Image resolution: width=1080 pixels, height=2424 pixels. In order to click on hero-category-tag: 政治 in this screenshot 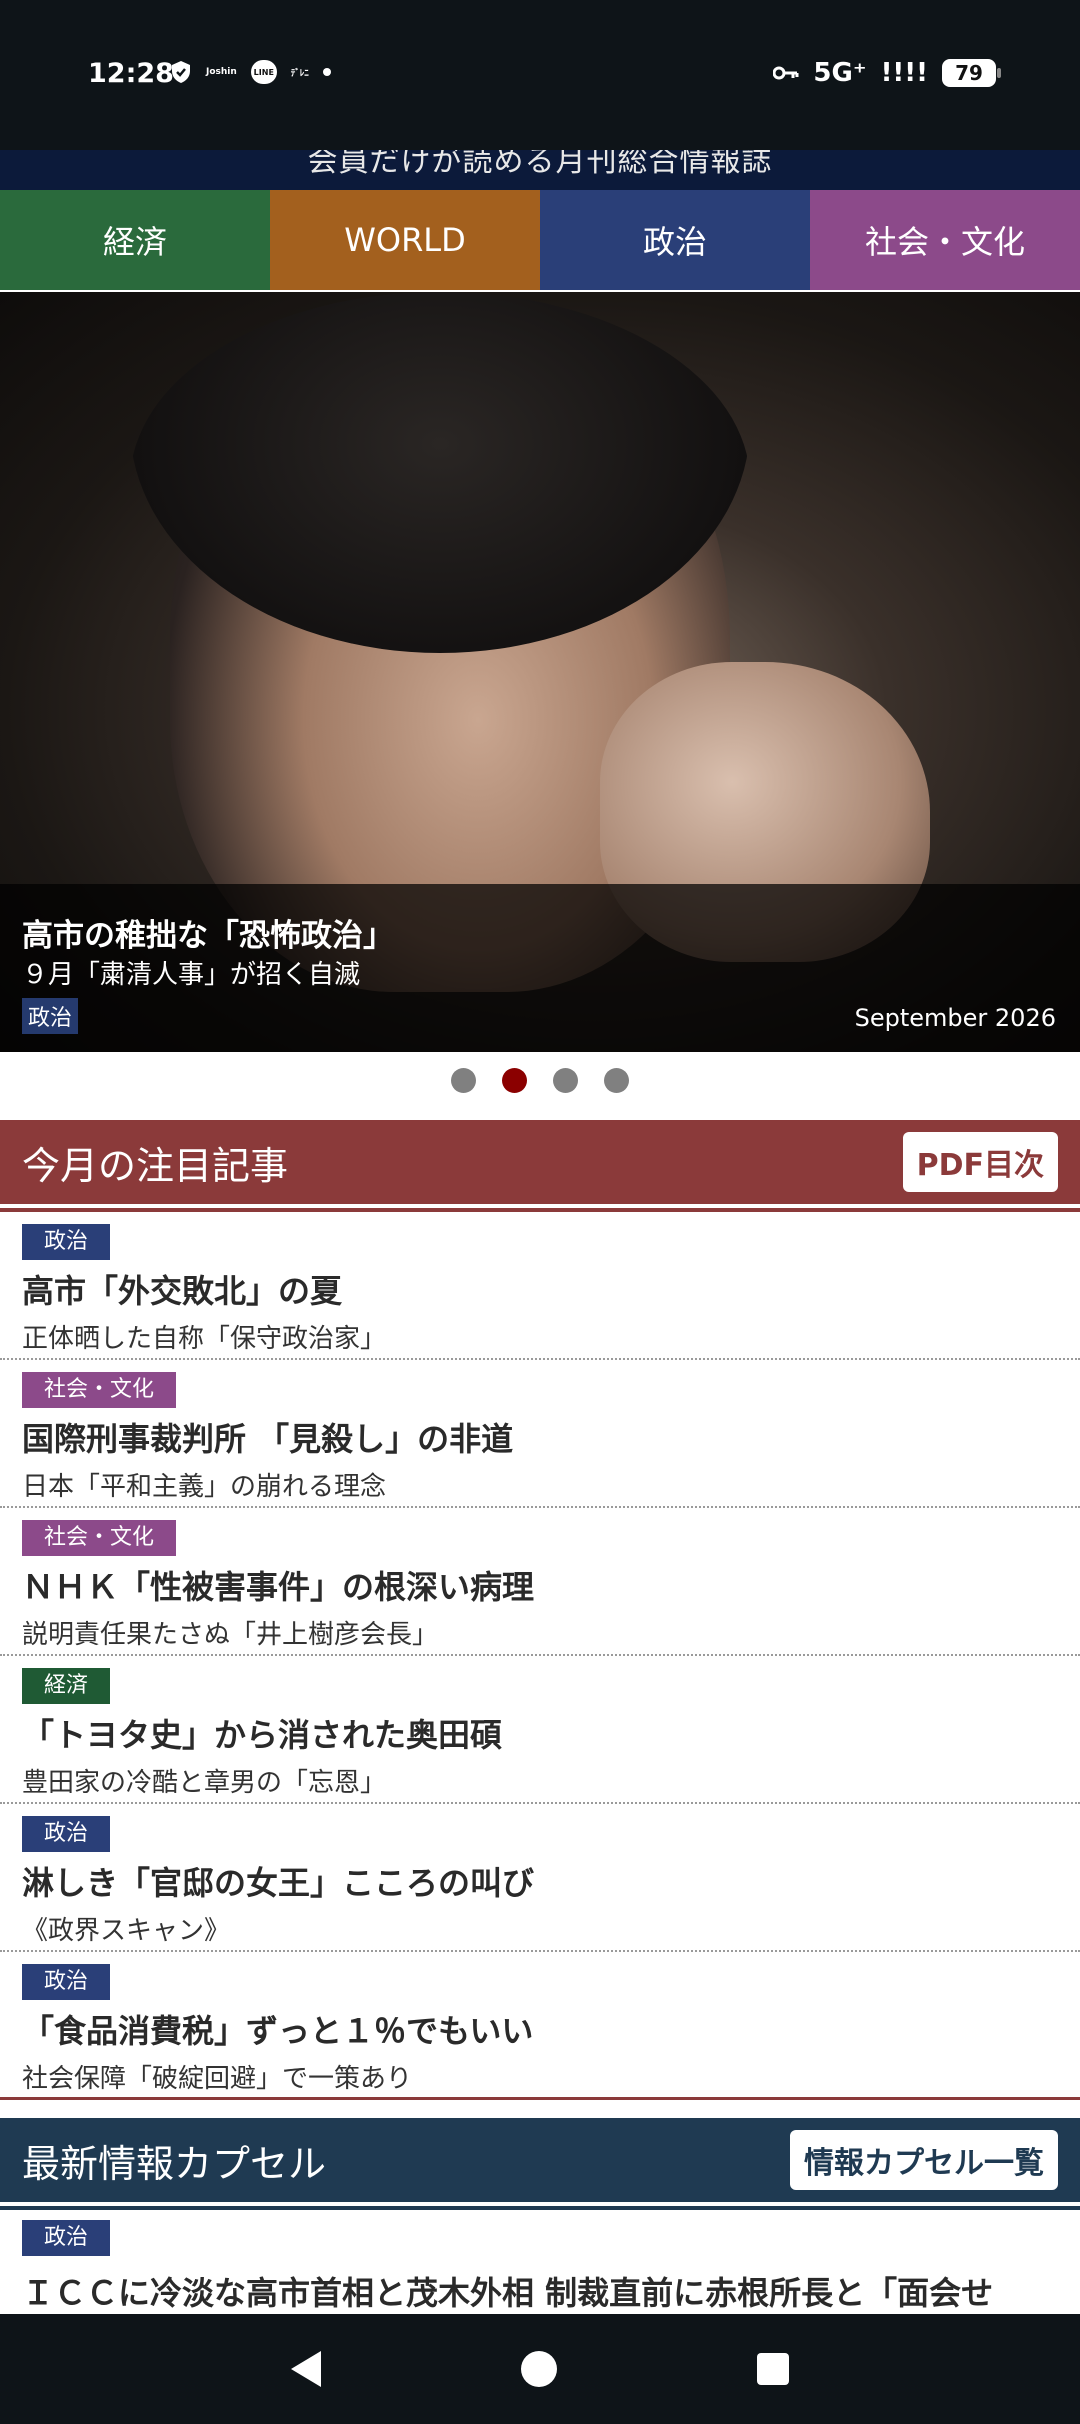, I will do `click(50, 1016)`.